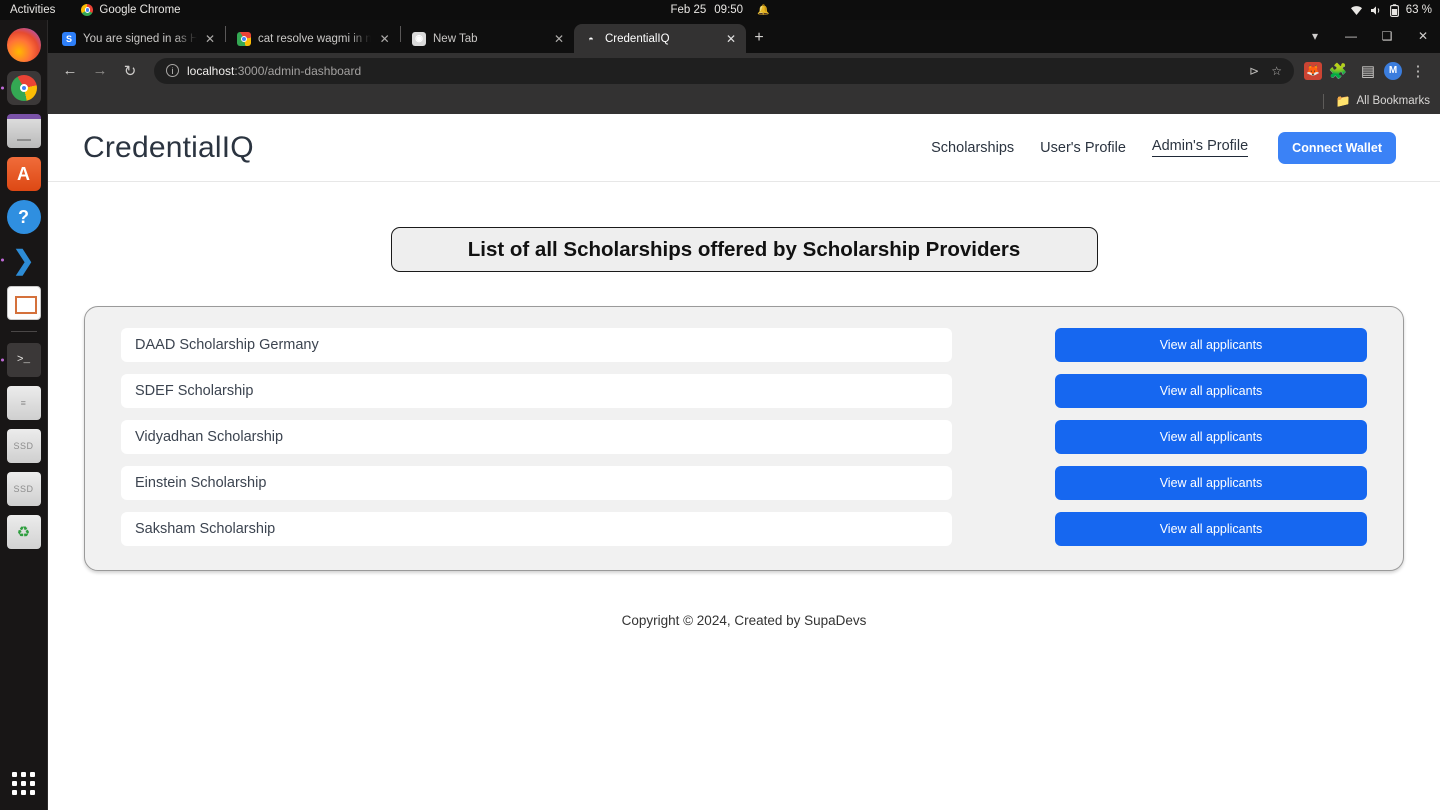 This screenshot has height=810, width=1440. I want to click on share-icon: ⊳, so click(1254, 71).